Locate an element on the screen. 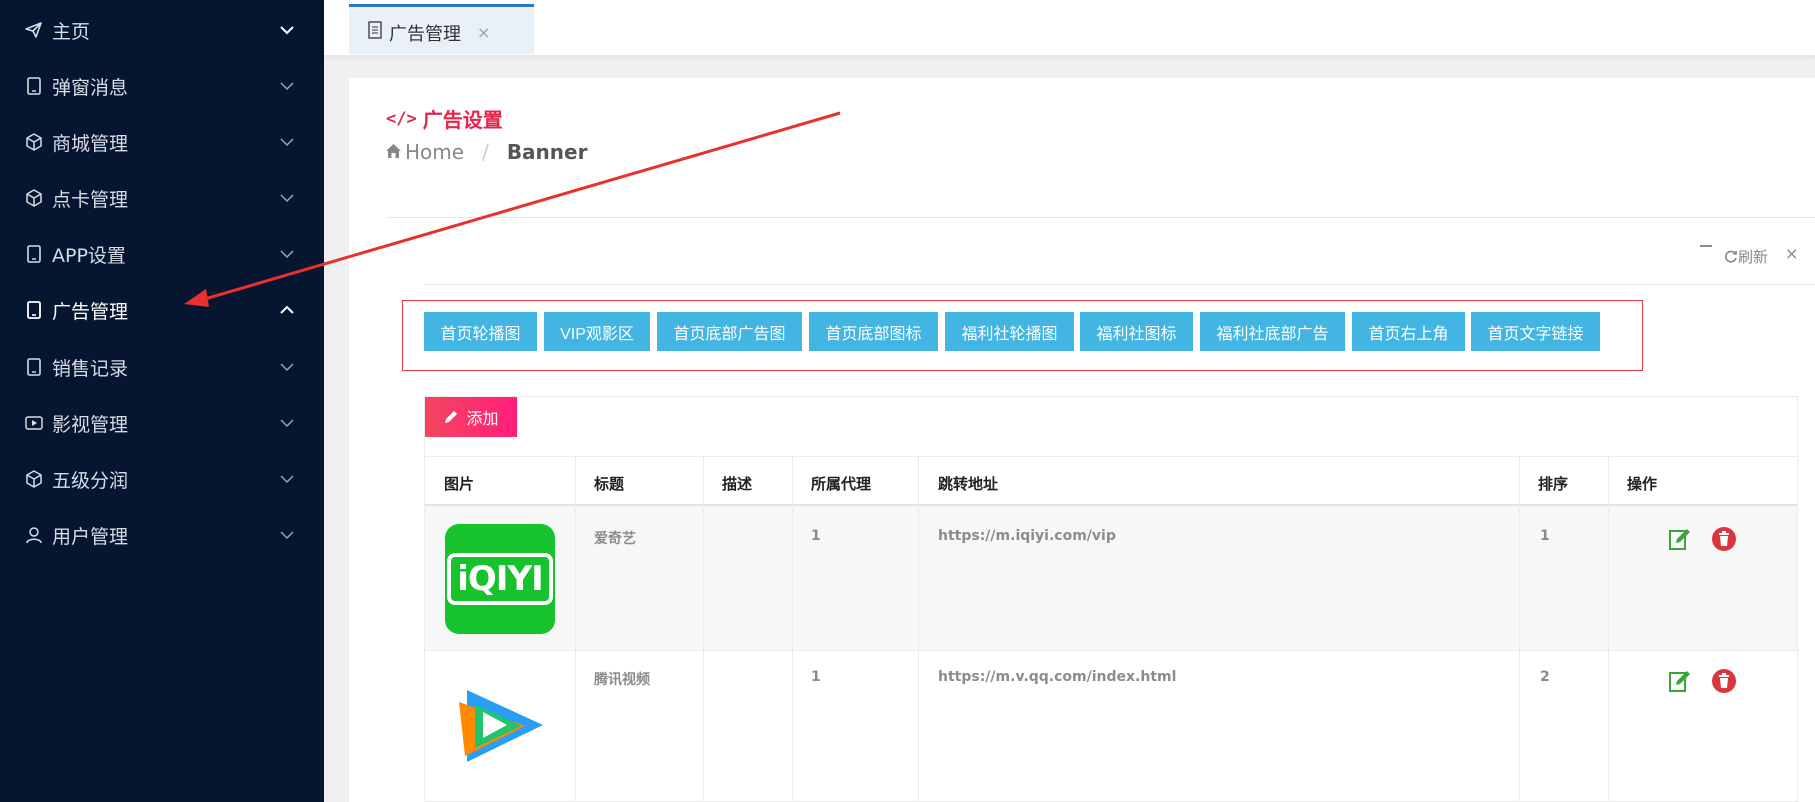  home-icon is located at coordinates (393, 151).